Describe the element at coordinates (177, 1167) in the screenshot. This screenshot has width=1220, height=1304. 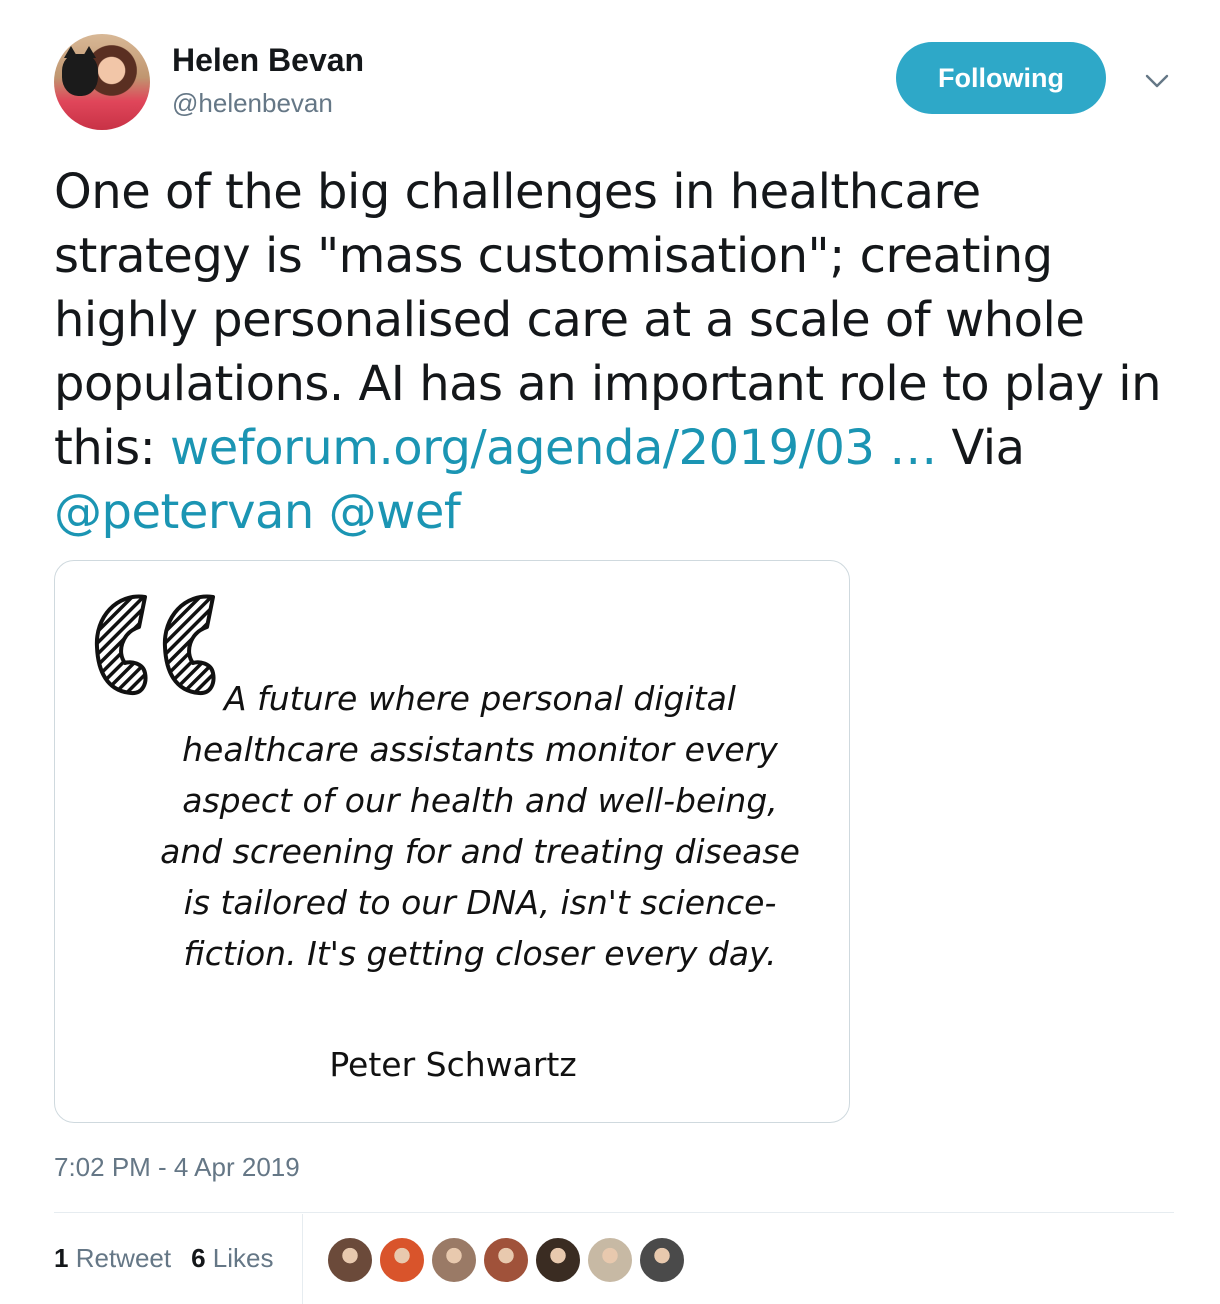
I see `tweet-timestamp: 7:02 PM - 4 Apr 2019` at that location.